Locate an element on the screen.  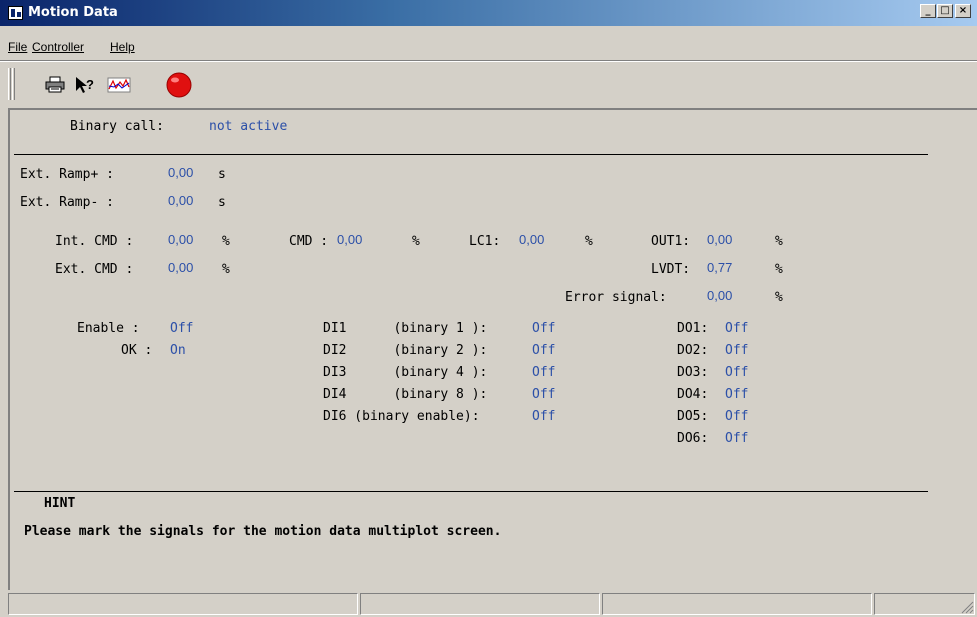
window-title: Motion Data is located at coordinates (73, 12).